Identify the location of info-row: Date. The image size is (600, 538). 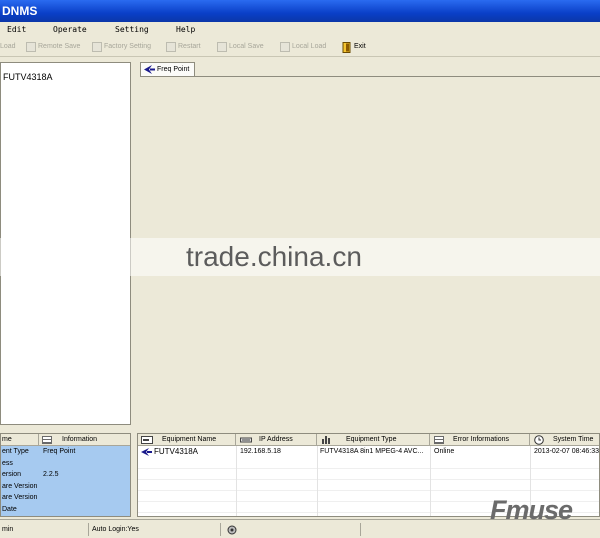
(65, 510).